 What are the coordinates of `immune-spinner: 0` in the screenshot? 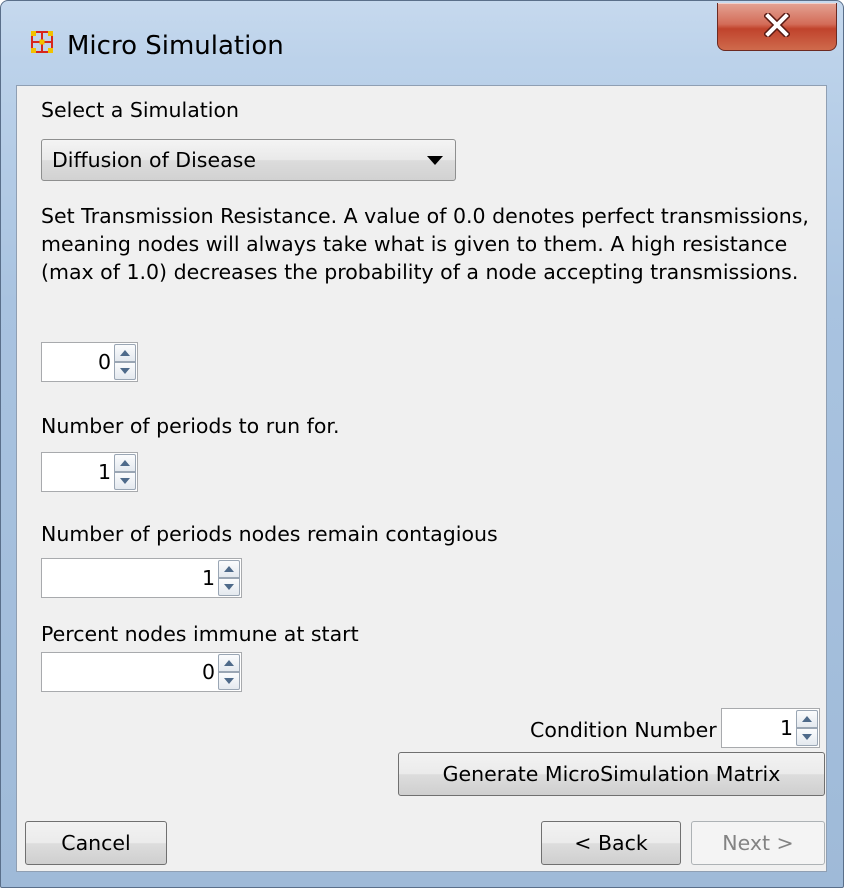 It's located at (141, 672).